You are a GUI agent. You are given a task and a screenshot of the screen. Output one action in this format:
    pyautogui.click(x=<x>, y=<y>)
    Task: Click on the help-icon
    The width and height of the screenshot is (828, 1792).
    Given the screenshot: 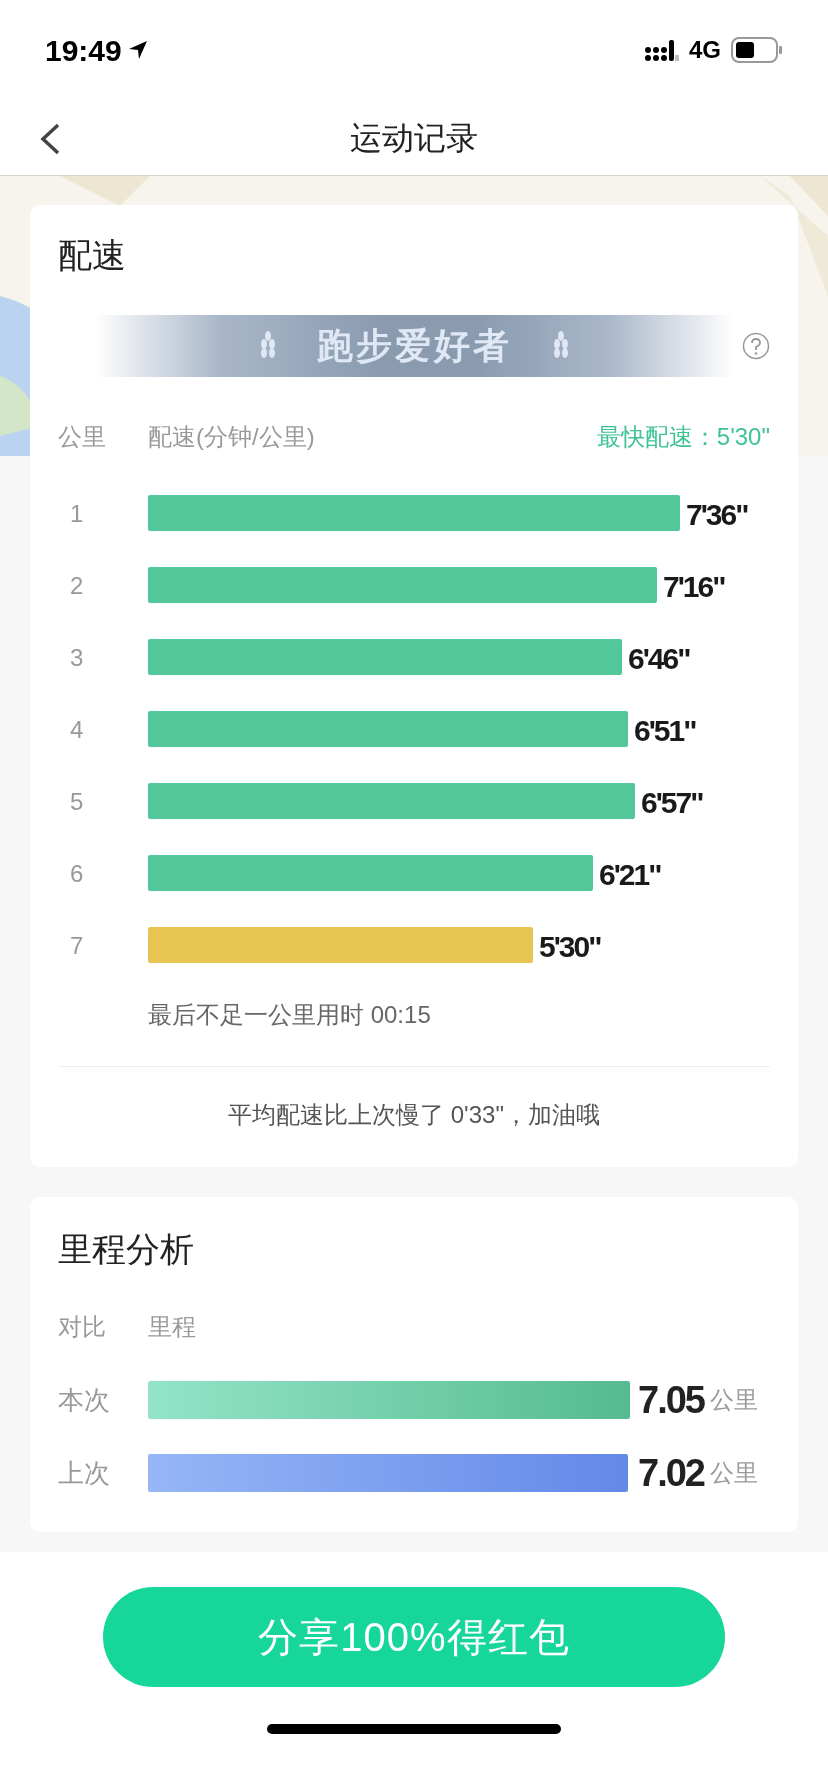 What is the action you would take?
    pyautogui.click(x=756, y=346)
    